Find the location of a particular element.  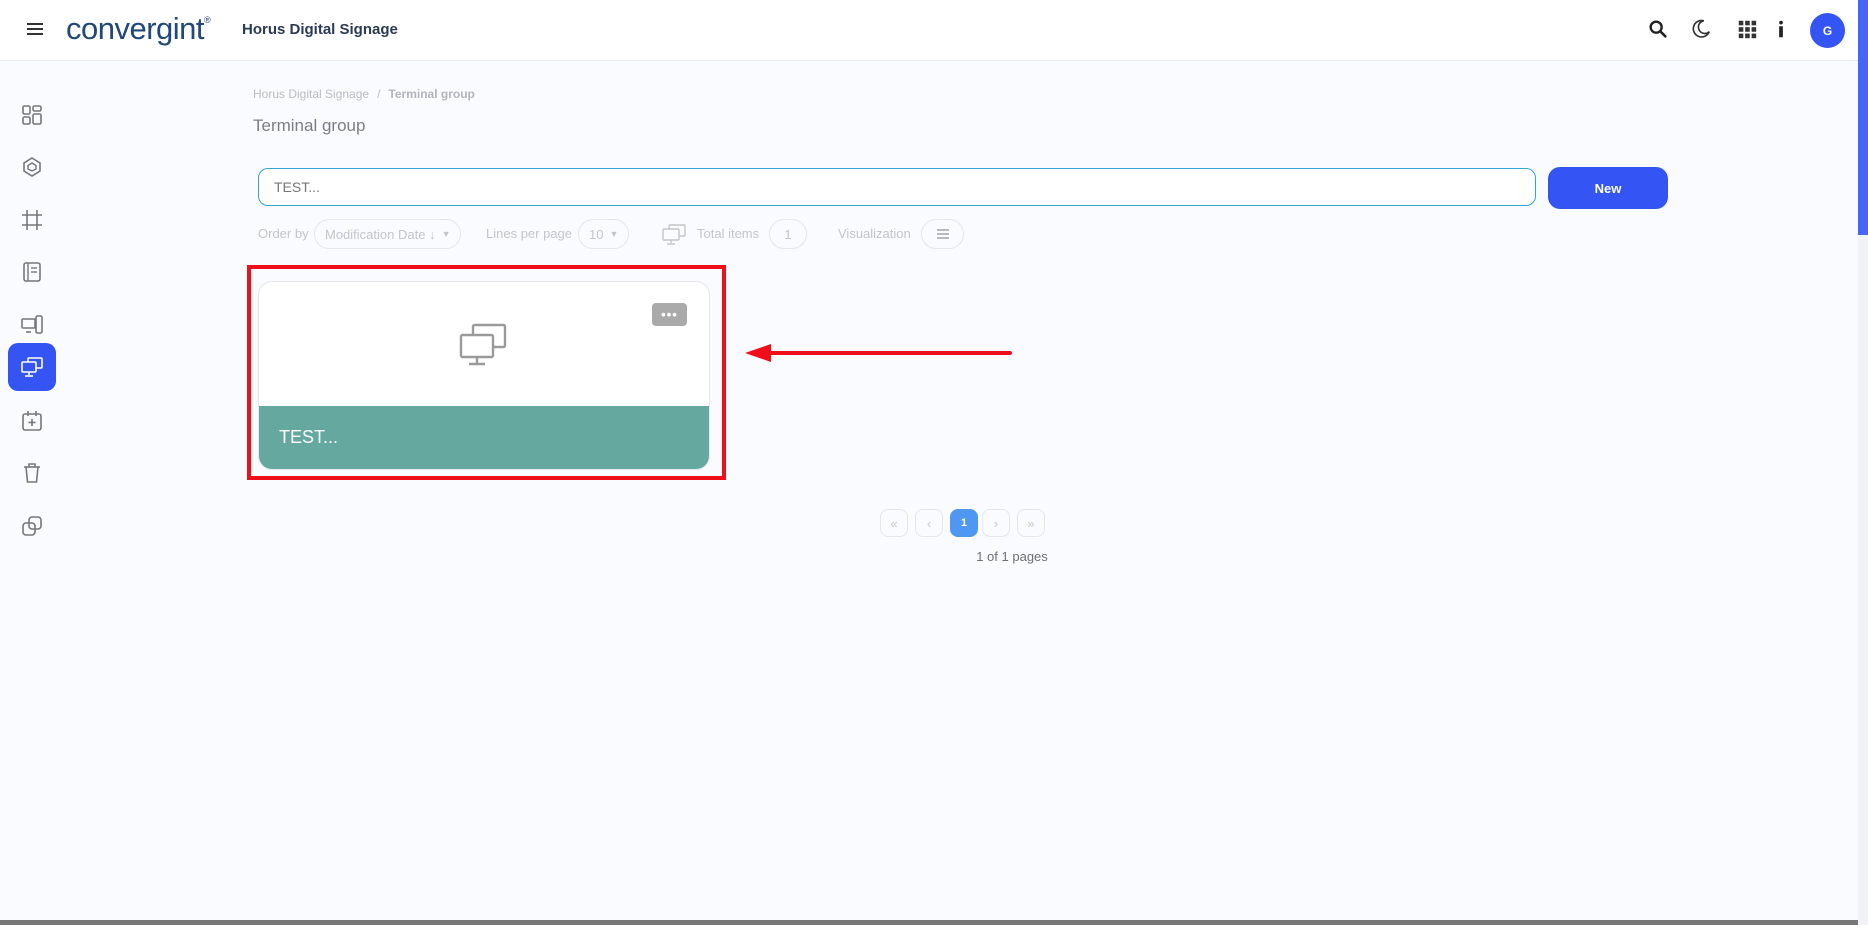

pagination-prev-button: ‹ is located at coordinates (929, 523).